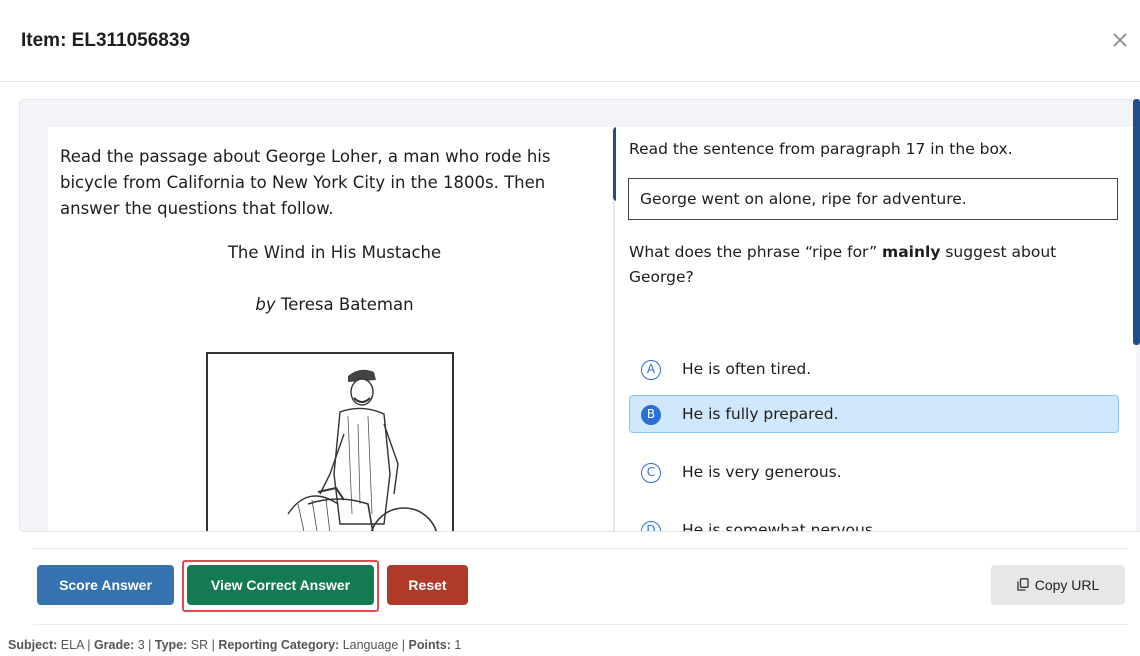 This screenshot has width=1140, height=656. What do you see at coordinates (1023, 584) in the screenshot?
I see `copy-icon` at bounding box center [1023, 584].